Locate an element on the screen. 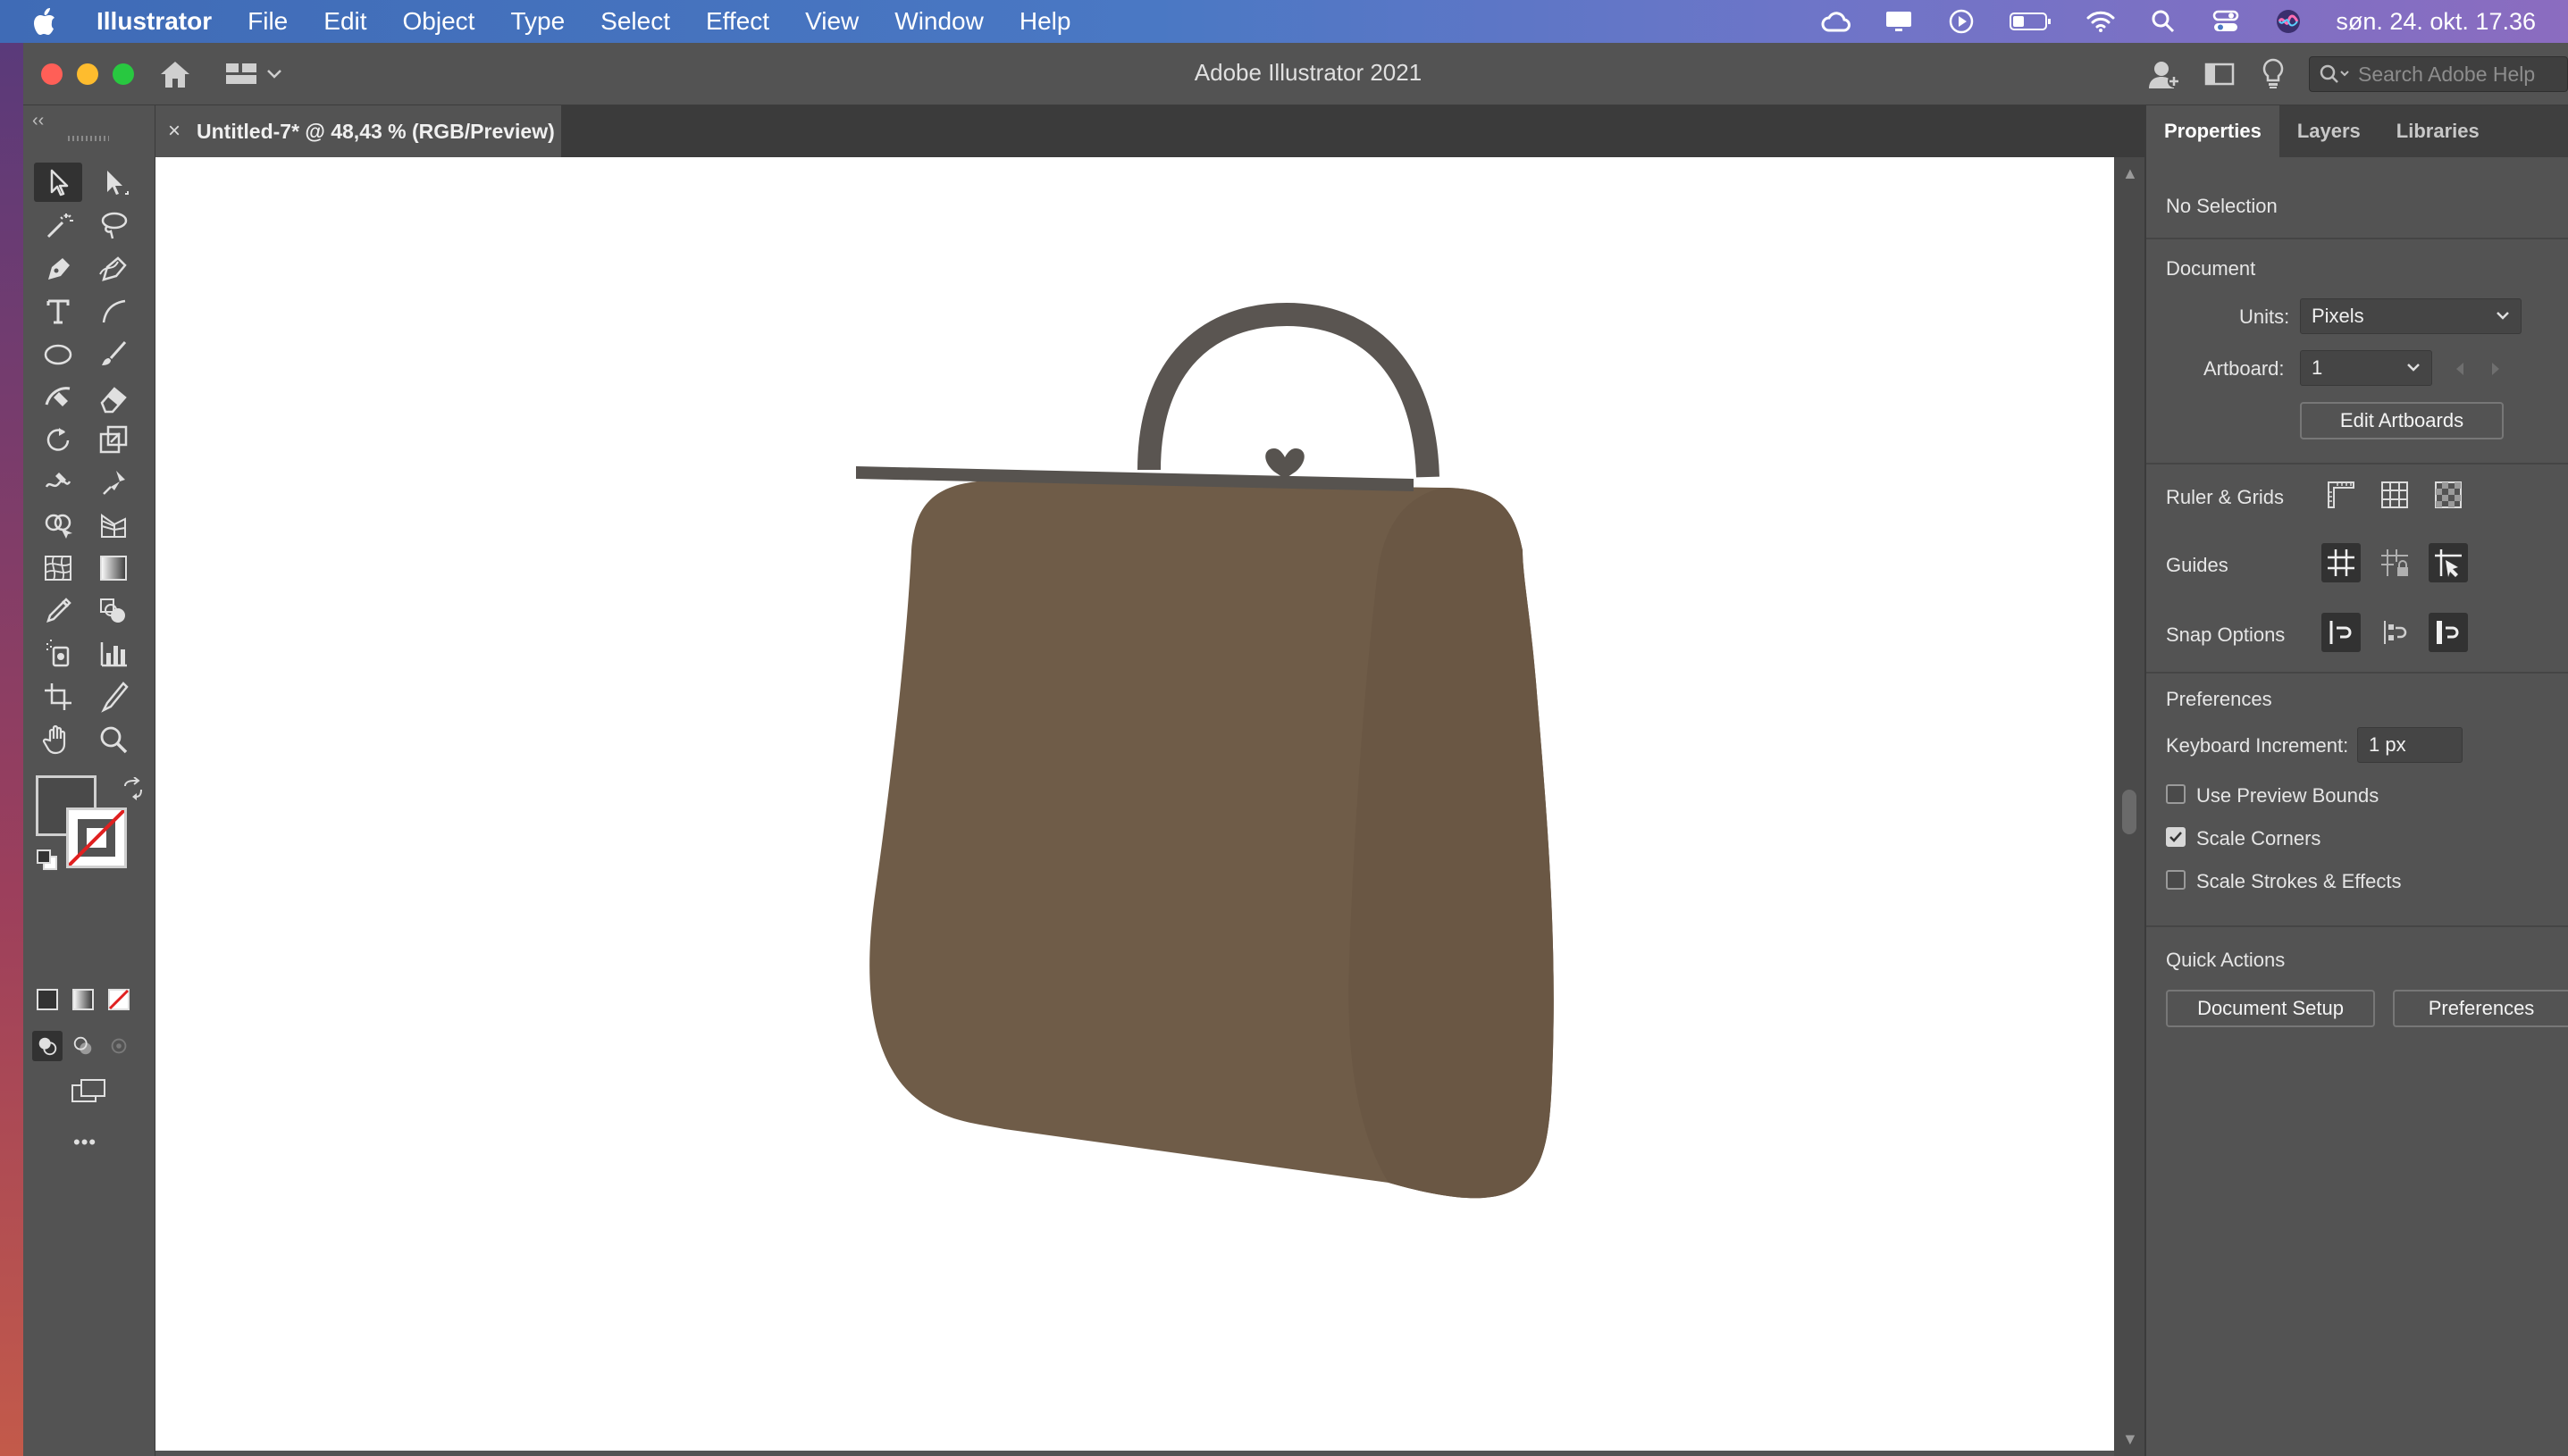  home-icon is located at coordinates (175, 74).